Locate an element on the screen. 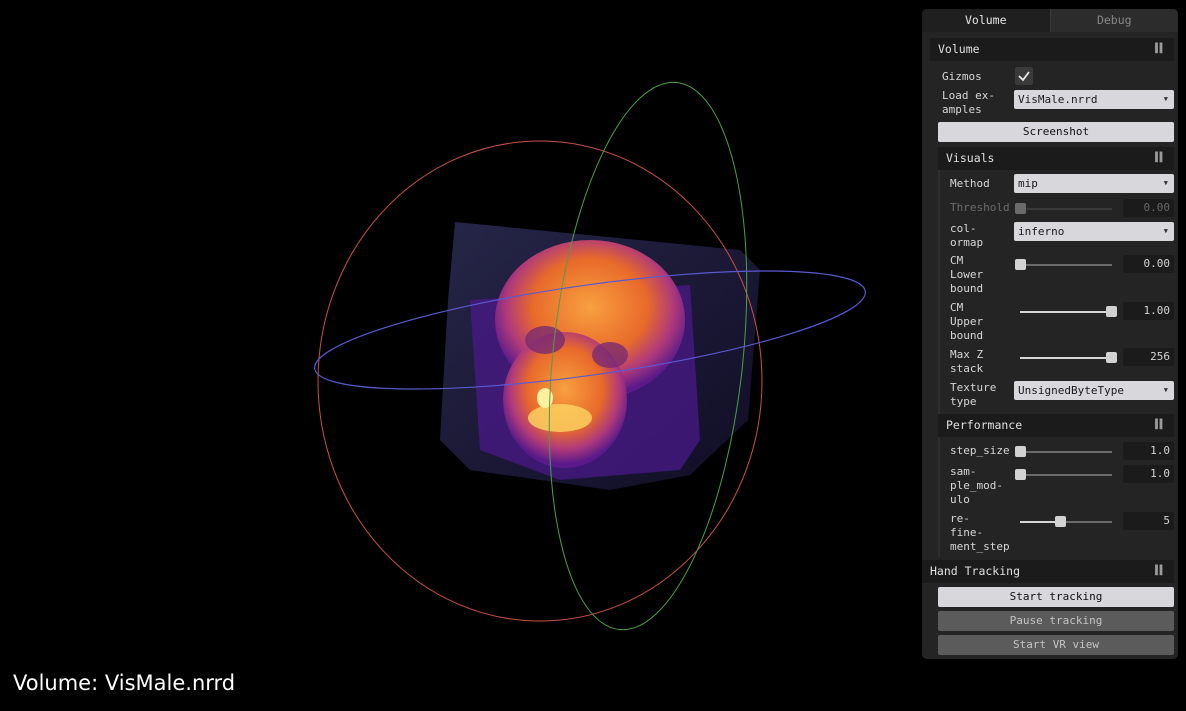  max-z-slider-track is located at coordinates (1066, 358).